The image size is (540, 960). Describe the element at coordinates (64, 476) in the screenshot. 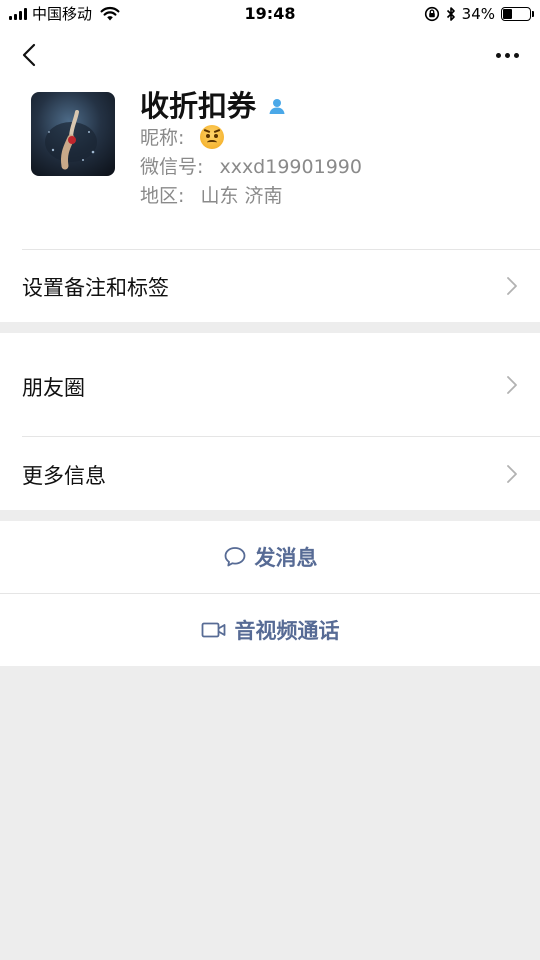

I see `more-info-label: 更多信息` at that location.